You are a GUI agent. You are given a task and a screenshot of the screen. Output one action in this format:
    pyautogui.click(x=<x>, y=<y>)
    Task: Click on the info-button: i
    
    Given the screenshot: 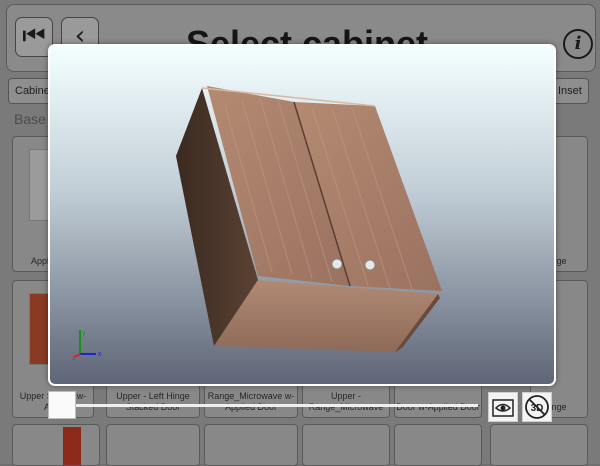 What is the action you would take?
    pyautogui.click(x=578, y=44)
    